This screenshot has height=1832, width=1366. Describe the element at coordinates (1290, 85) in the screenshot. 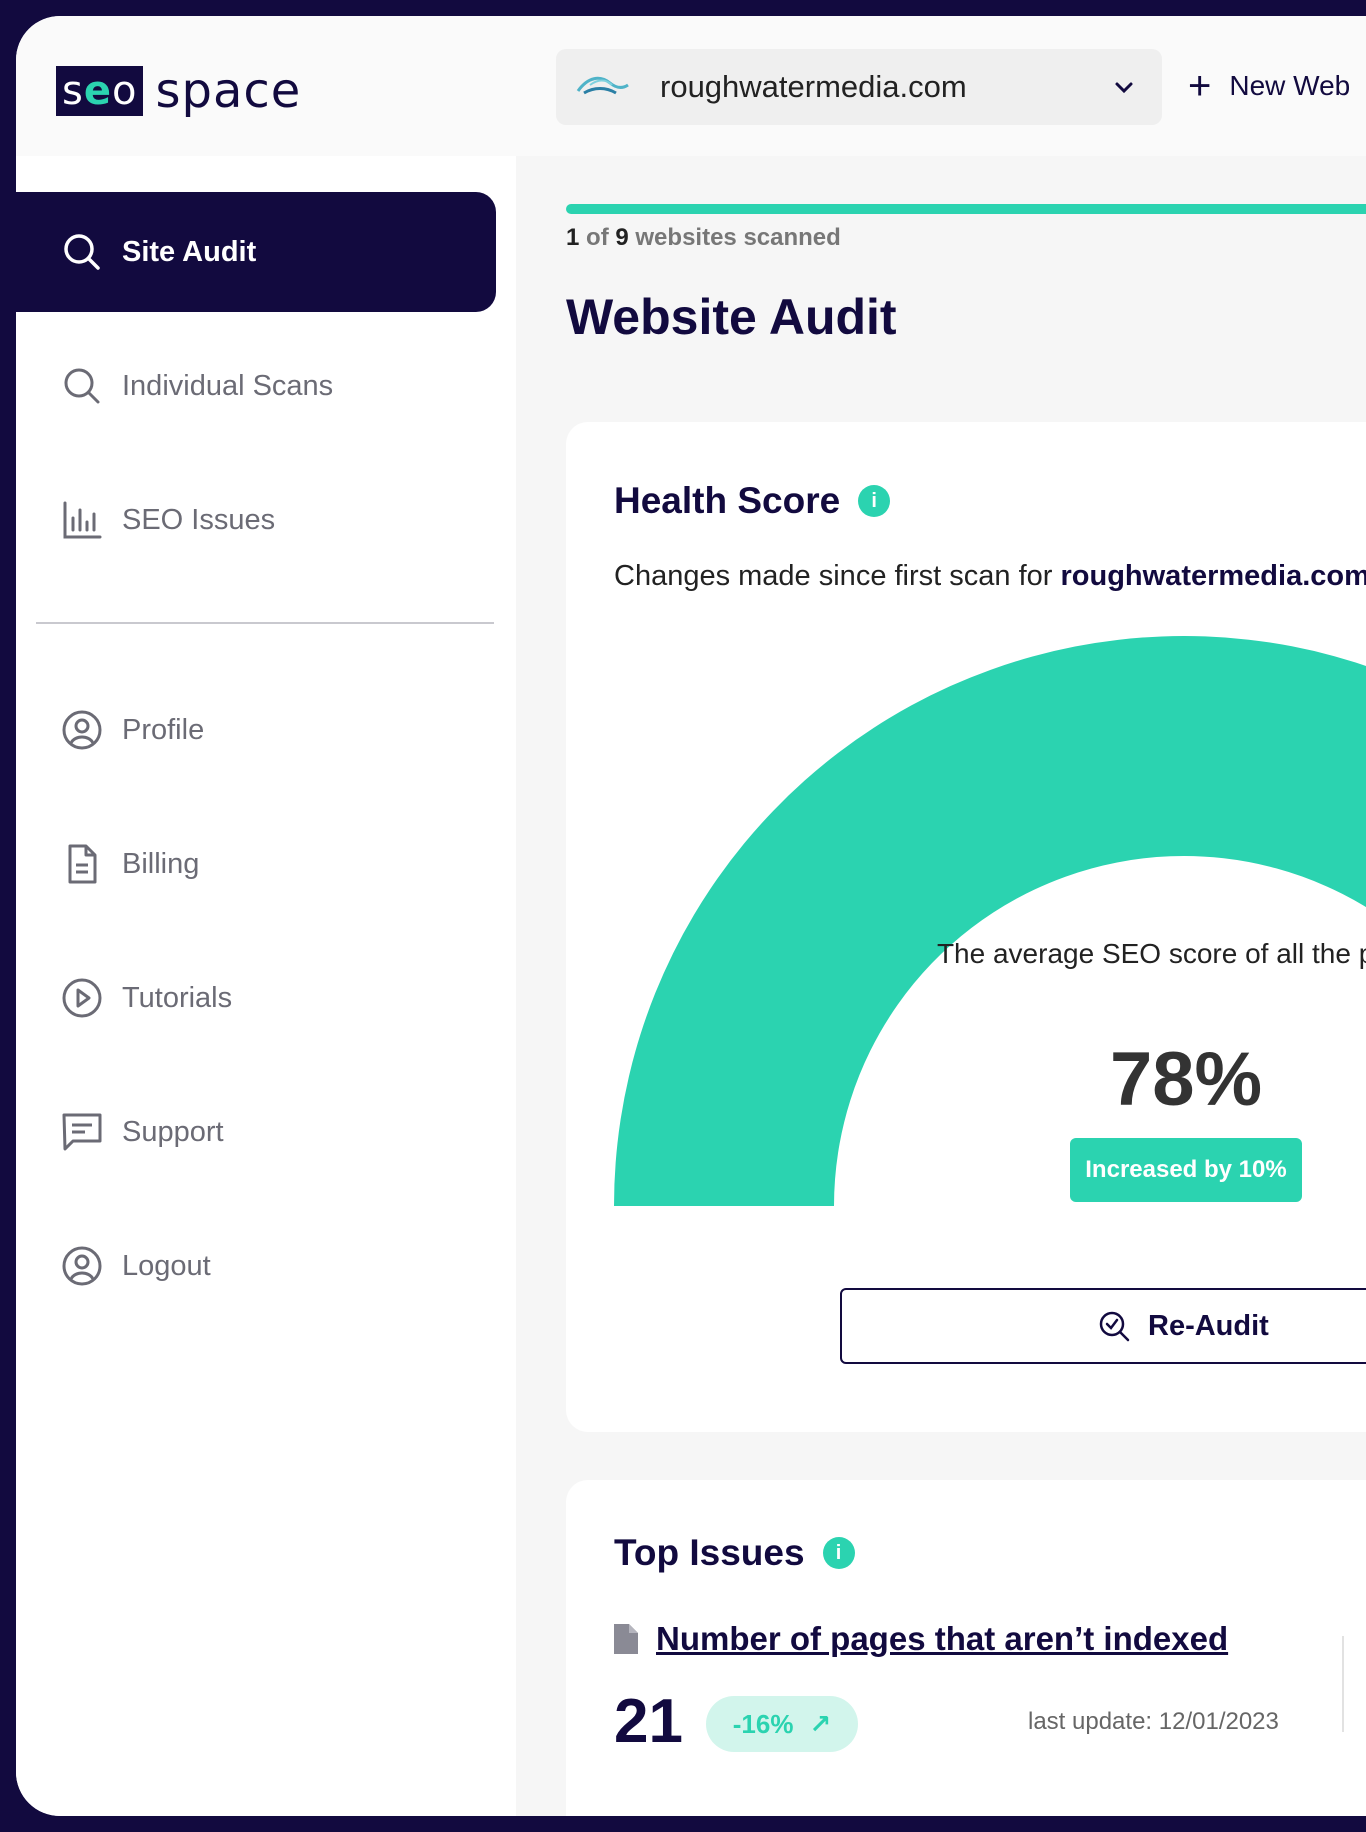

I see `new-website-label: New Web` at that location.